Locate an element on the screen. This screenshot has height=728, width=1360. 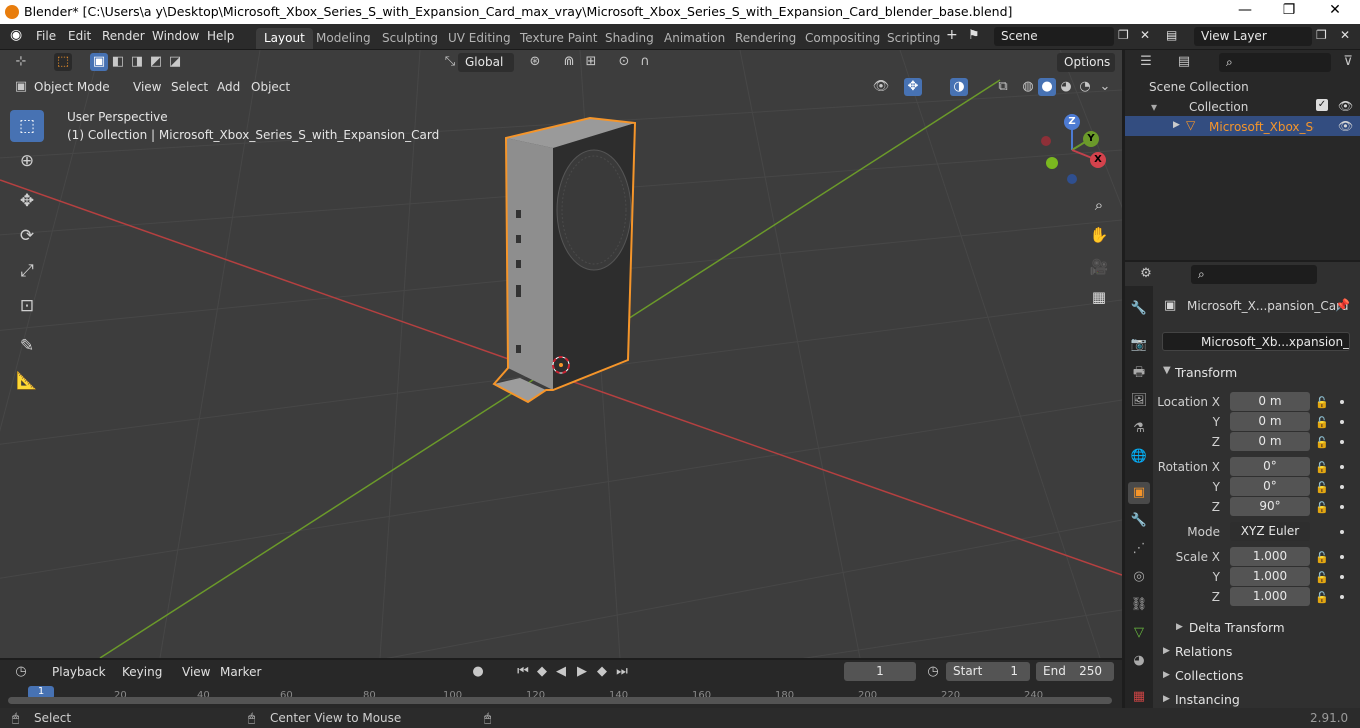
snap-target-icon: ⊞ is located at coordinates (591, 62).